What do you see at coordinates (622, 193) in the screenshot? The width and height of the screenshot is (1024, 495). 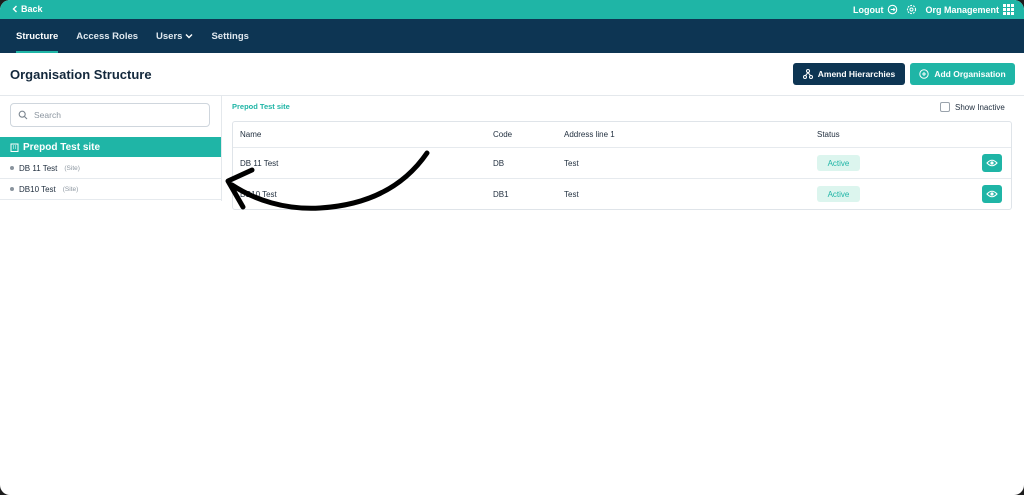 I see `table-row: DB10 Test DB1 Test Active` at bounding box center [622, 193].